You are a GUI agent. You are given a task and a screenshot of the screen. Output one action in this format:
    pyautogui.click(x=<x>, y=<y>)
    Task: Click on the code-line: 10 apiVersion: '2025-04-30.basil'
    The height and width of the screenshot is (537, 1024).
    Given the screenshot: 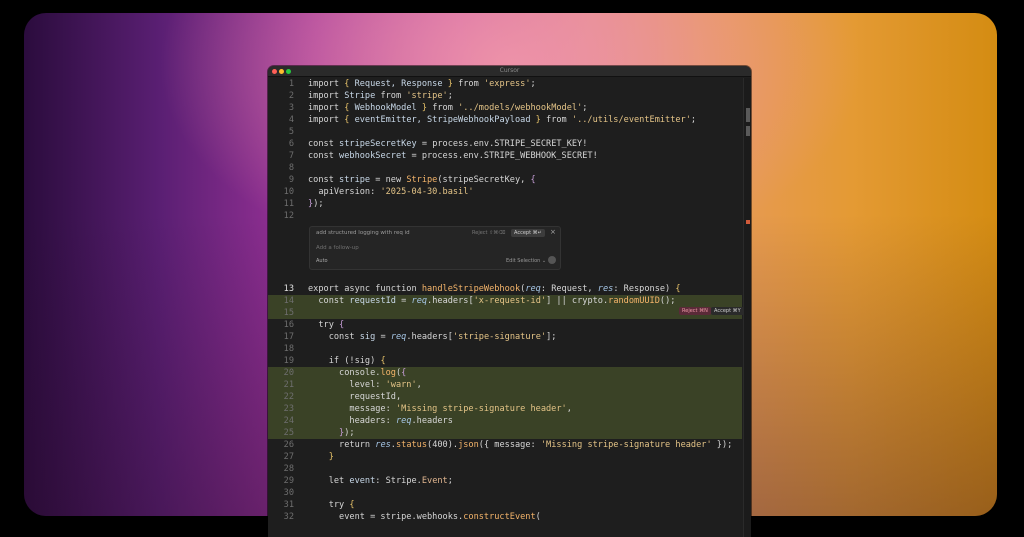 What is the action you would take?
    pyautogui.click(x=505, y=192)
    